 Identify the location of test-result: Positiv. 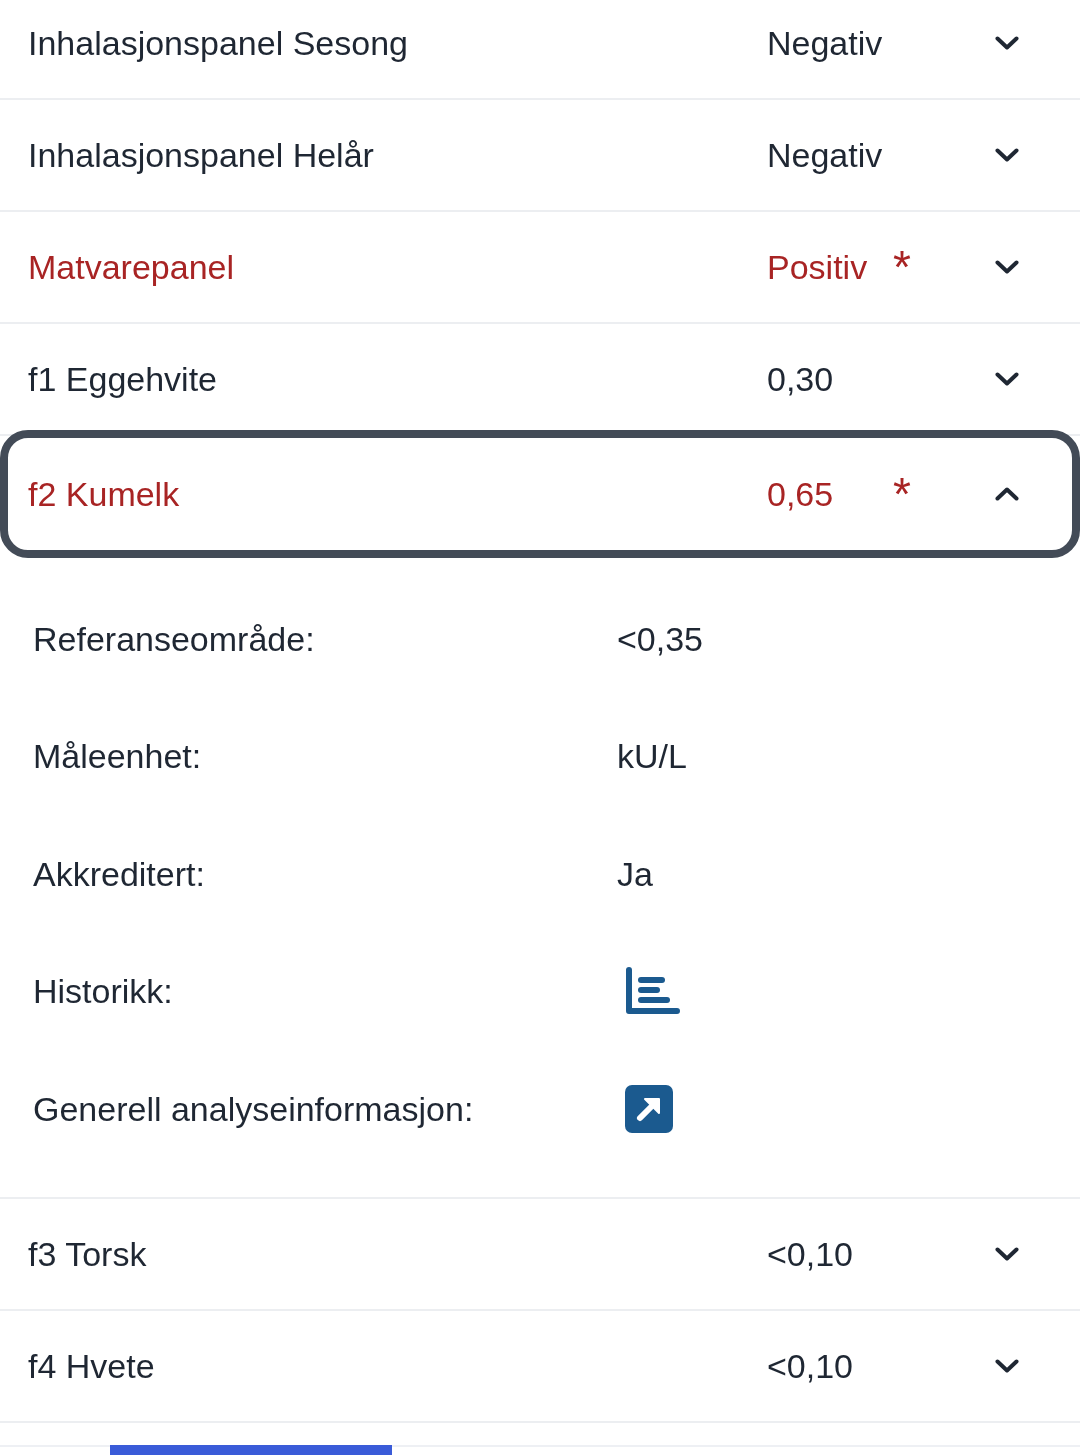
(818, 267).